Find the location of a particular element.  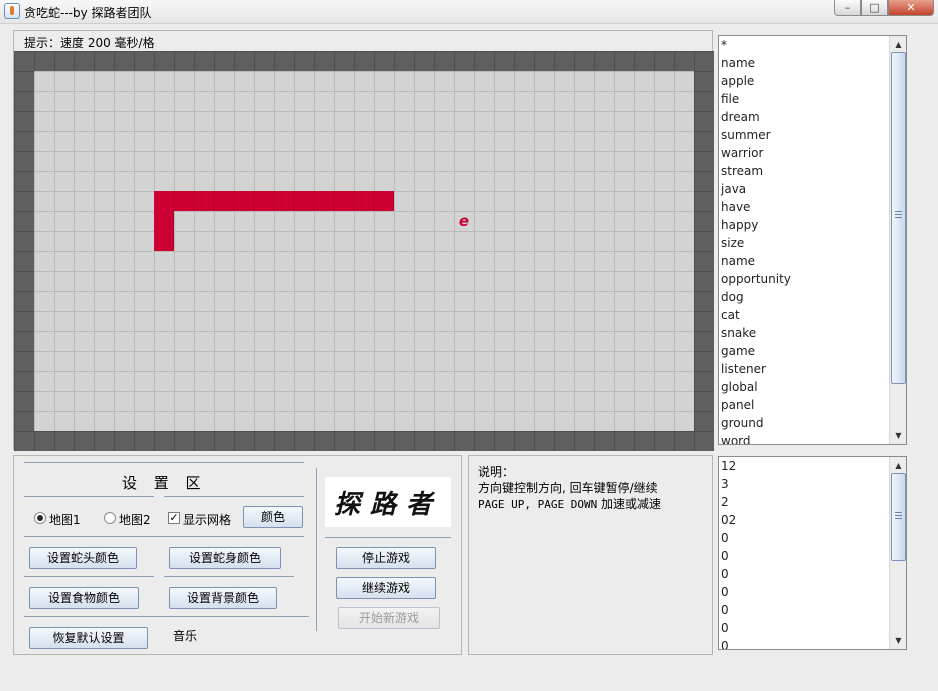

word-list-item: dog is located at coordinates (804, 297).